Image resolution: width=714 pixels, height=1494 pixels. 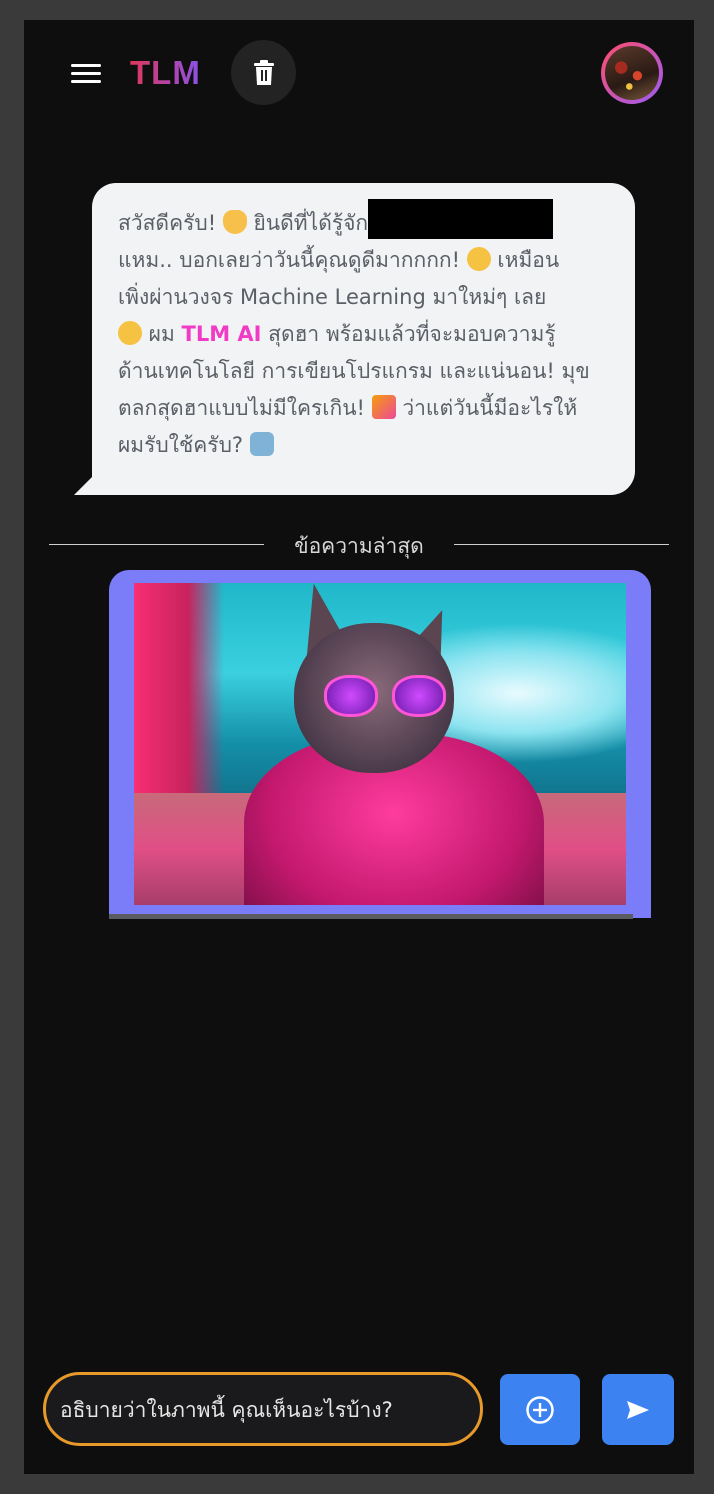 I want to click on send-arrow-icon, so click(x=638, y=1409).